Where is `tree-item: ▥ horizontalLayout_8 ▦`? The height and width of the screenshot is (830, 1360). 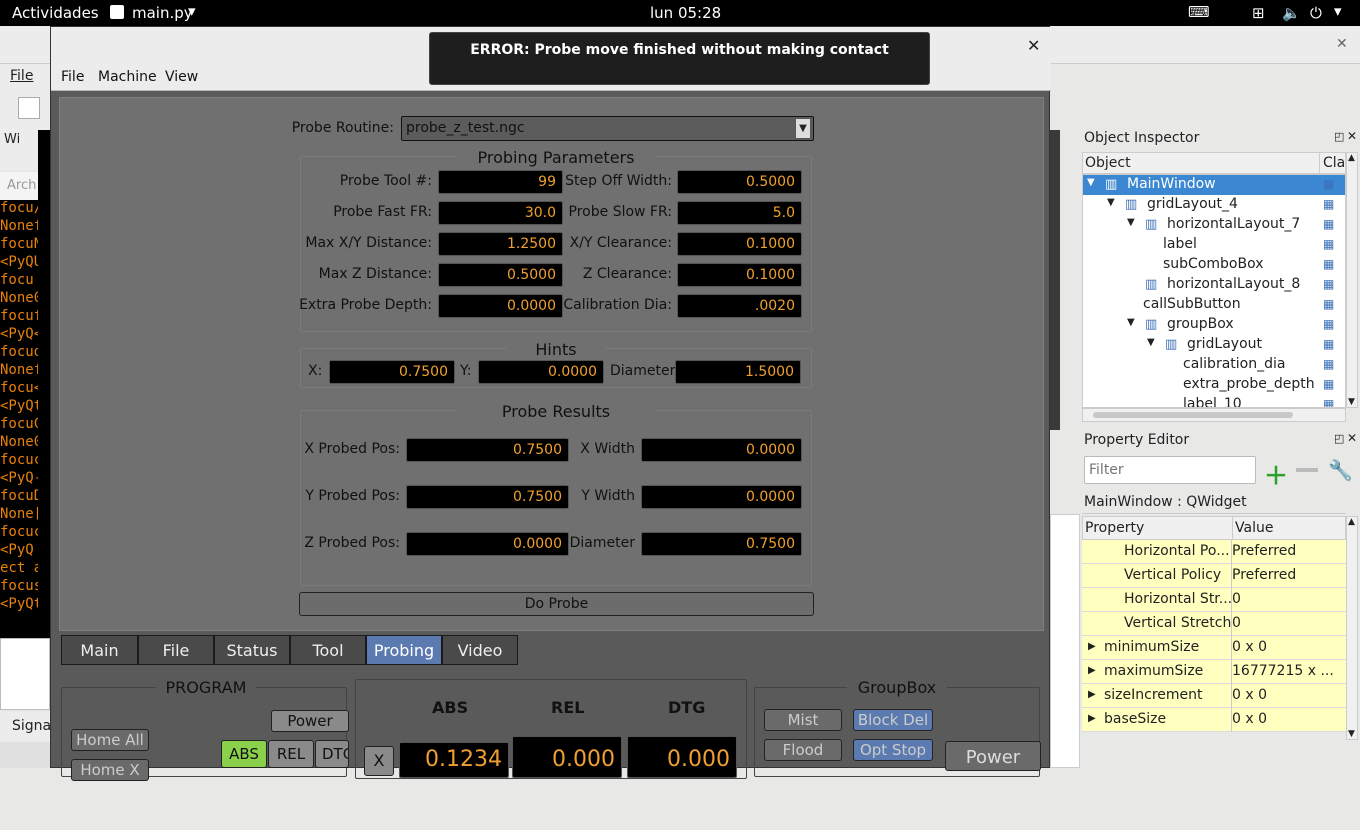
tree-item: ▥ horizontalLayout_8 ▦ is located at coordinates (1214, 285).